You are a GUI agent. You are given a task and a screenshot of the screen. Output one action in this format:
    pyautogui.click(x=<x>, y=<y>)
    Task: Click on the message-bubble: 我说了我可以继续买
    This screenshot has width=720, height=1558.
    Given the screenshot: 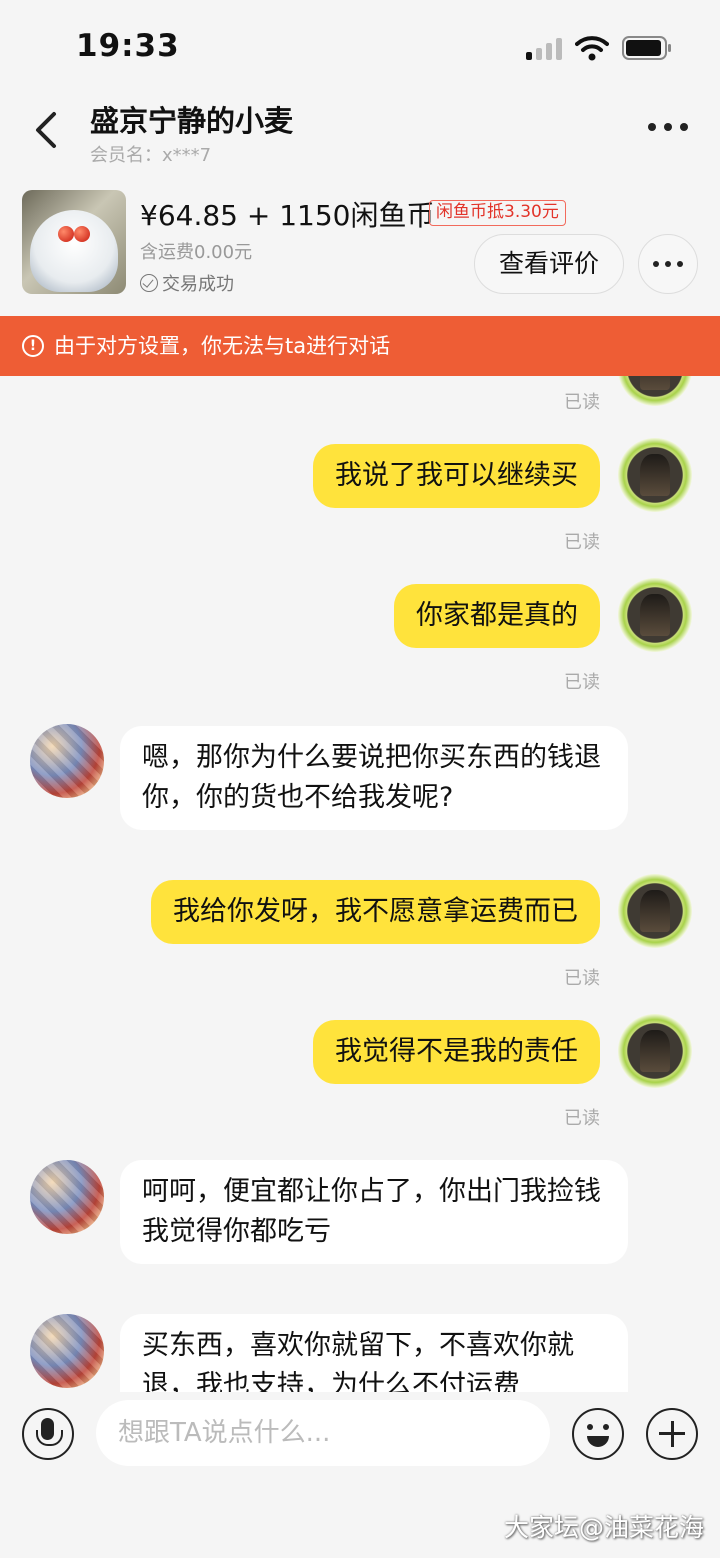 What is the action you would take?
    pyautogui.click(x=456, y=476)
    